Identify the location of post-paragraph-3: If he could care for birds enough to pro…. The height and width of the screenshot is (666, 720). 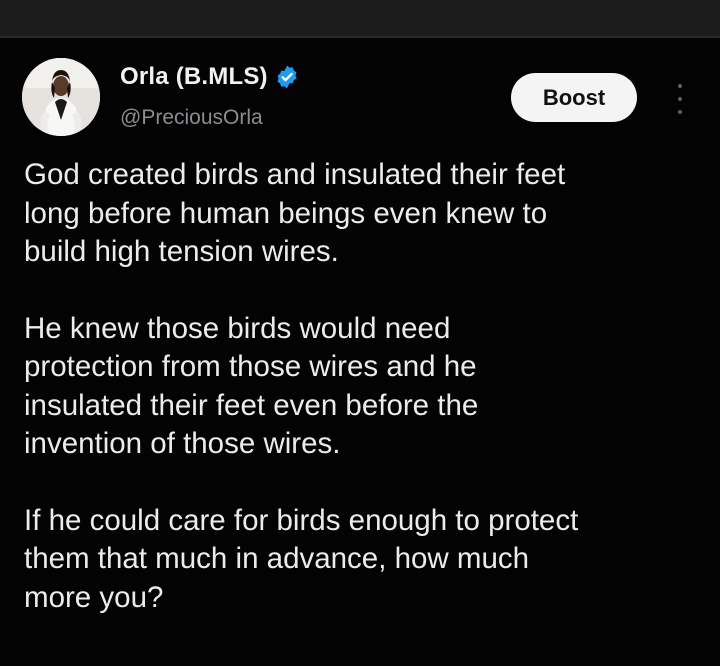
(301, 558).